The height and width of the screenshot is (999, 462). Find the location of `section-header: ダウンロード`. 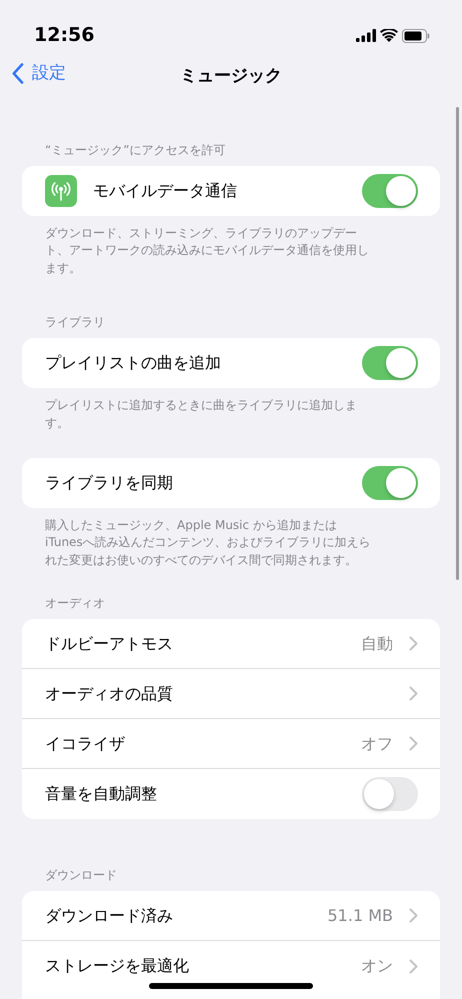

section-header: ダウンロード is located at coordinates (81, 875).